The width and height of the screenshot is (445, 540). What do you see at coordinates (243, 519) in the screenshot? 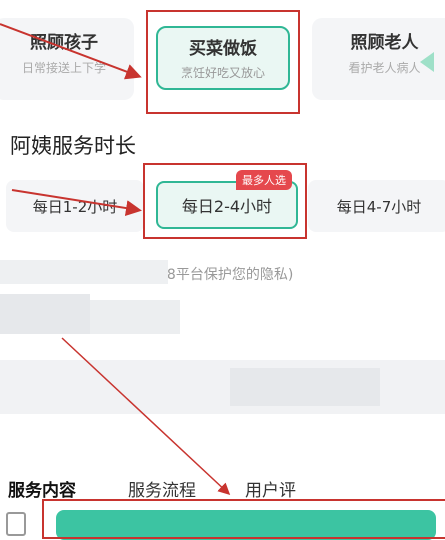
I see `annotation-box-action` at bounding box center [243, 519].